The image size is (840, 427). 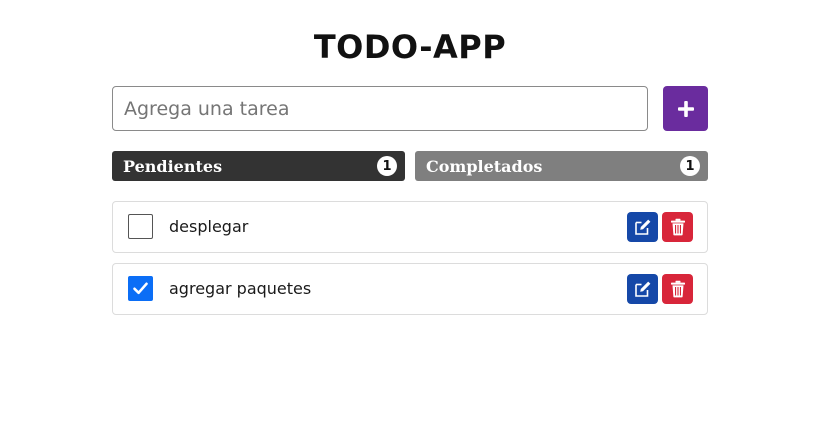 I want to click on task-item: agregar paquetes, so click(x=410, y=289).